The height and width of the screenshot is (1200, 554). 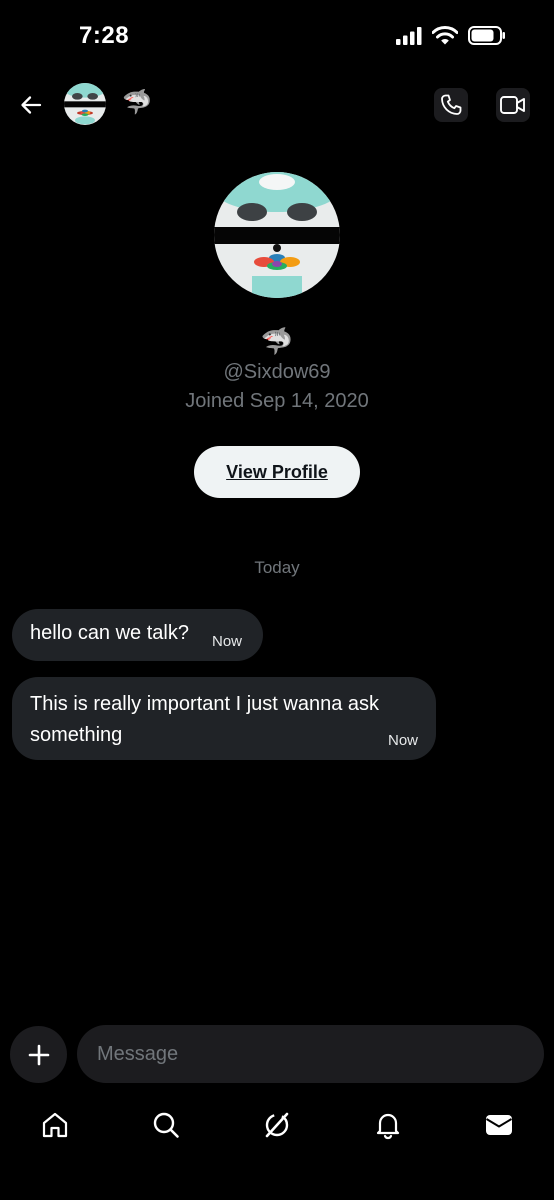 What do you see at coordinates (277, 472) in the screenshot?
I see `view-profile-button: View Profile` at bounding box center [277, 472].